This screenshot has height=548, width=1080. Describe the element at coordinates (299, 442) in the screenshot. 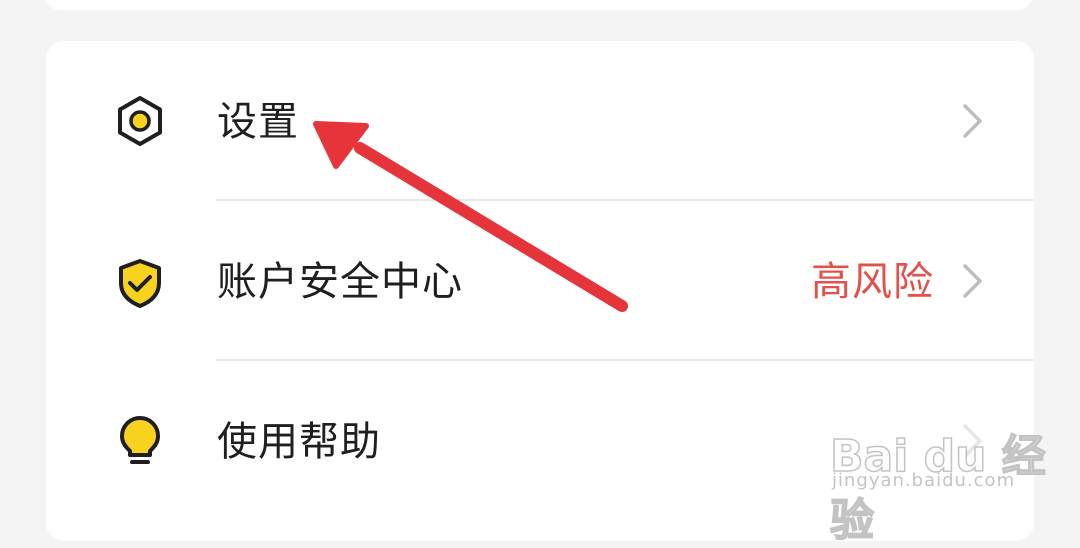

I see `menu-item-label: 使用帮助` at that location.